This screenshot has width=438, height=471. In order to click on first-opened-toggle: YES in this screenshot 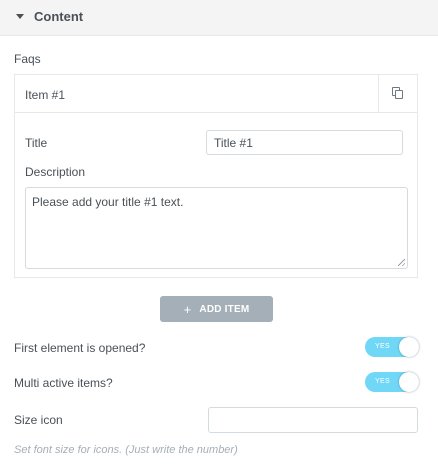, I will do `click(392, 347)`.